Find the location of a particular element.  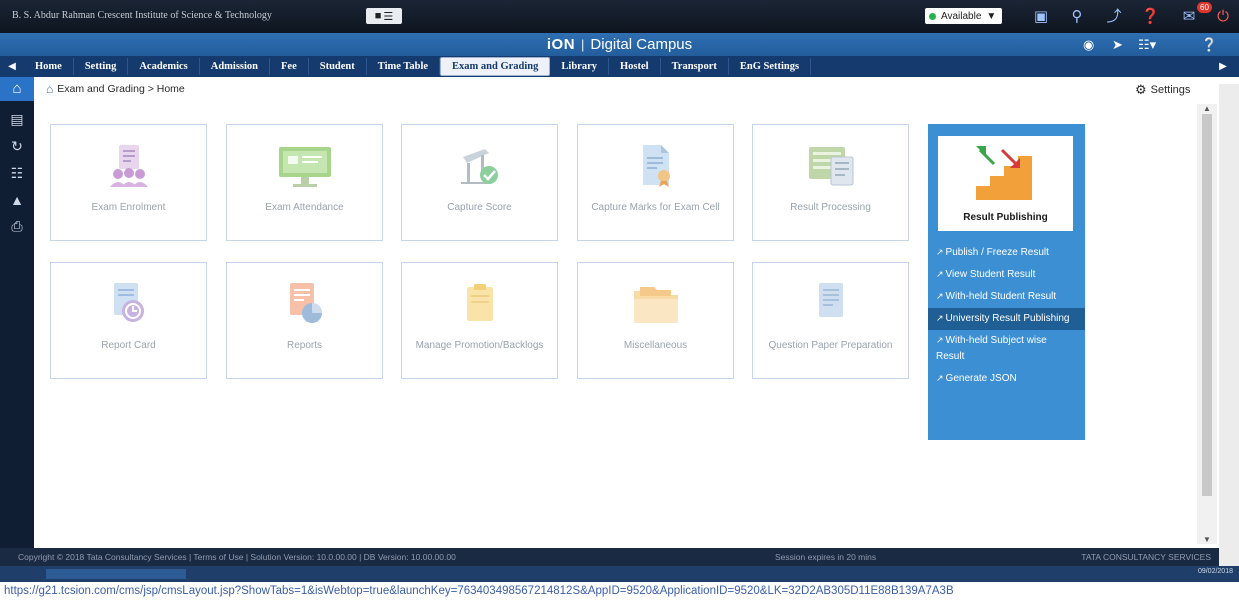

menu-item-time-table: Time Table is located at coordinates (404, 66).